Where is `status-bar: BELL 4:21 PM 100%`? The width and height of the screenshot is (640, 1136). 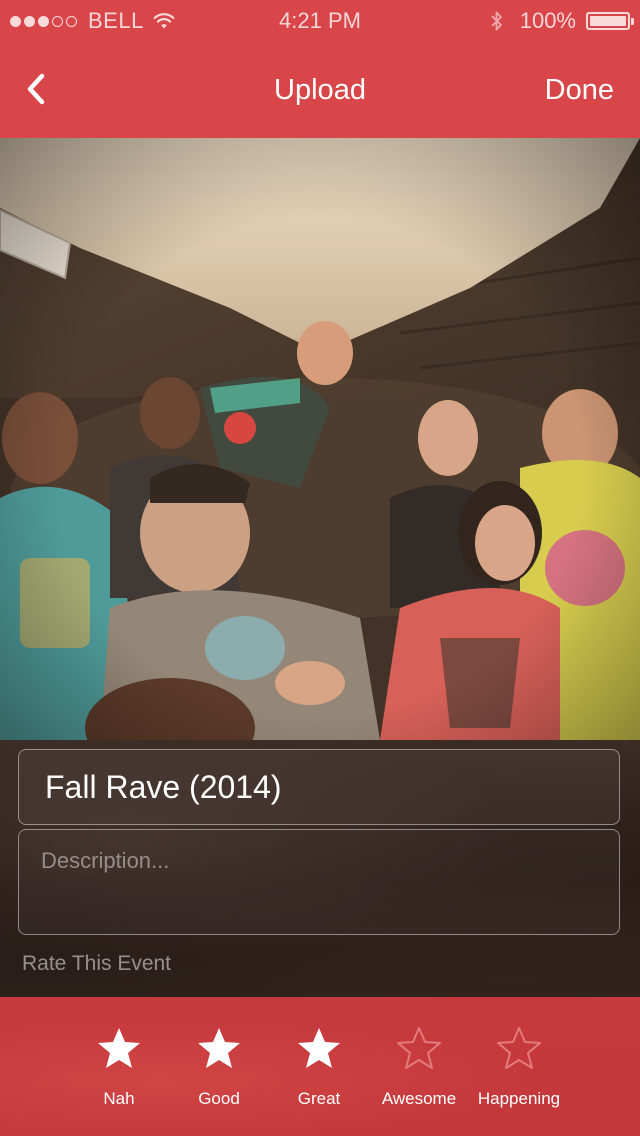 status-bar: BELL 4:21 PM 100% is located at coordinates (320, 20).